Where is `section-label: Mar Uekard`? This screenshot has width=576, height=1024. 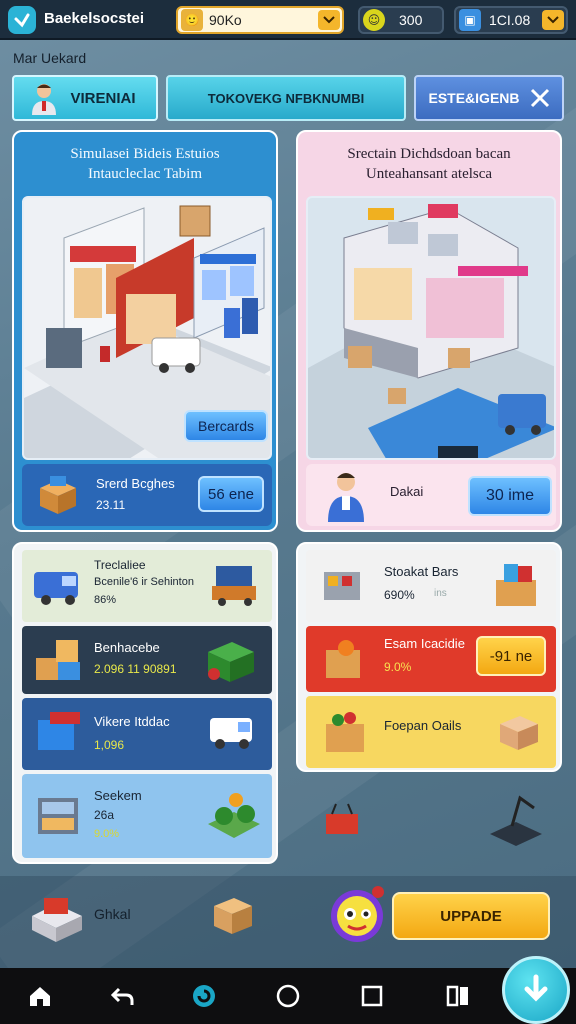 section-label: Mar Uekard is located at coordinates (50, 58).